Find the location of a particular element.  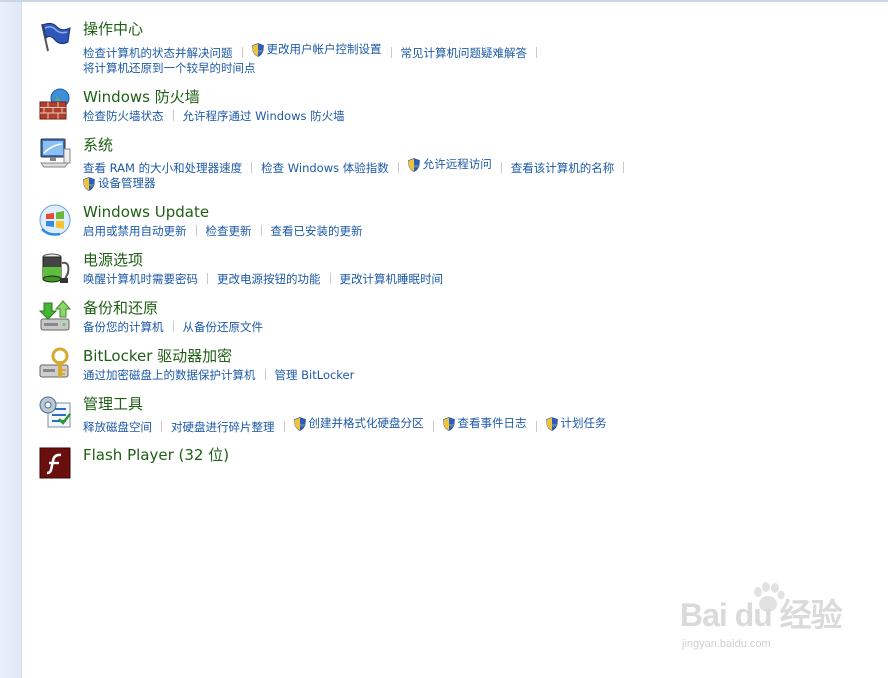

bitlocker-key-icon is located at coordinates (55, 364).